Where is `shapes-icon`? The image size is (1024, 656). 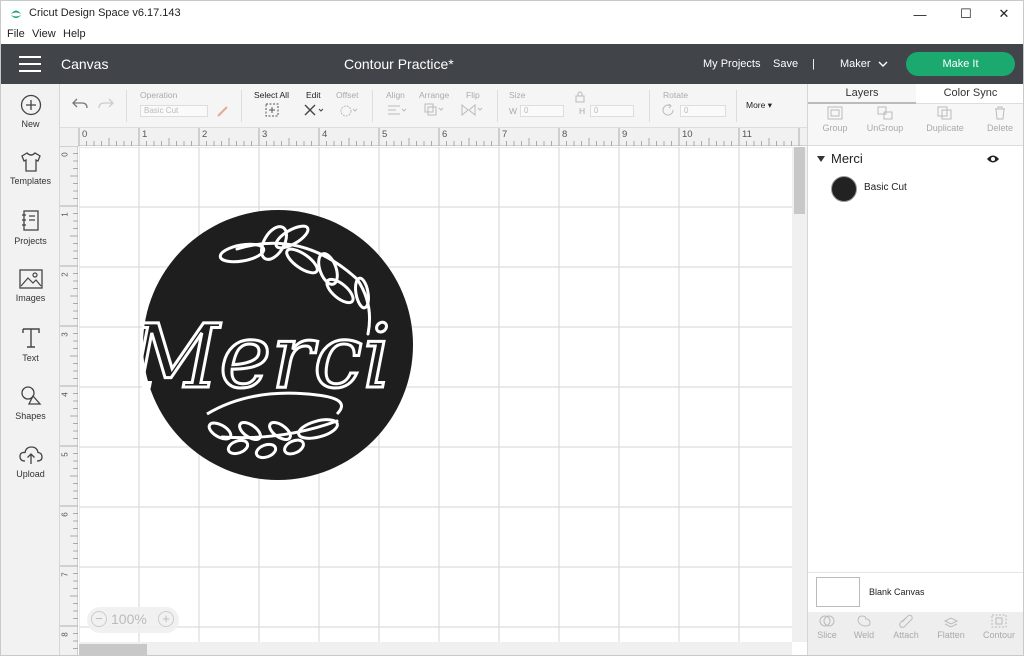 shapes-icon is located at coordinates (30, 395).